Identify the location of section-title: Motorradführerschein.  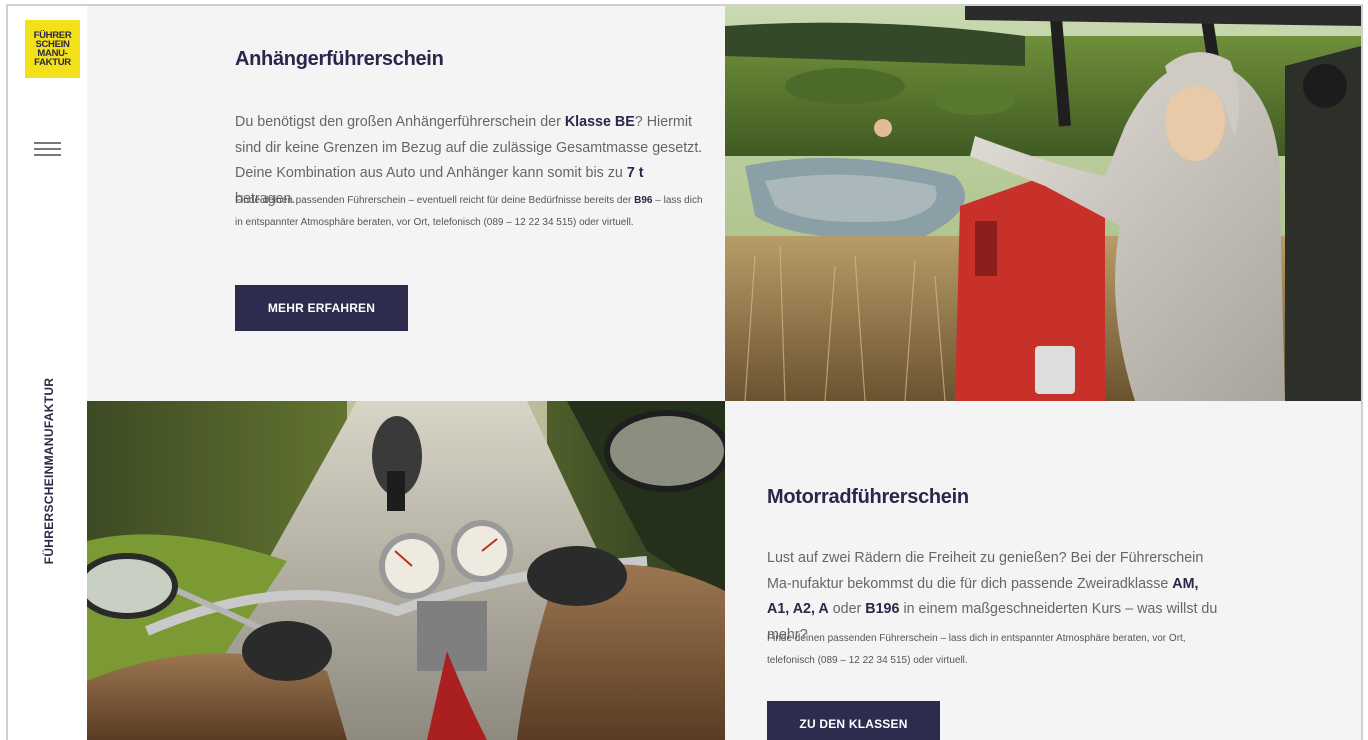
(868, 497).